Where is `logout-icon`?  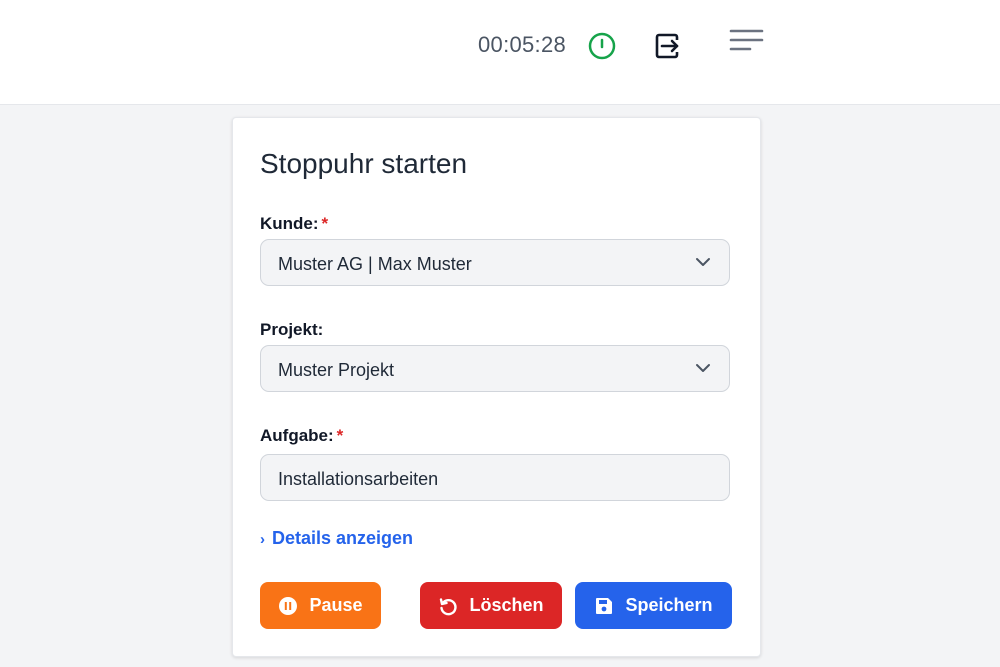 logout-icon is located at coordinates (668, 46).